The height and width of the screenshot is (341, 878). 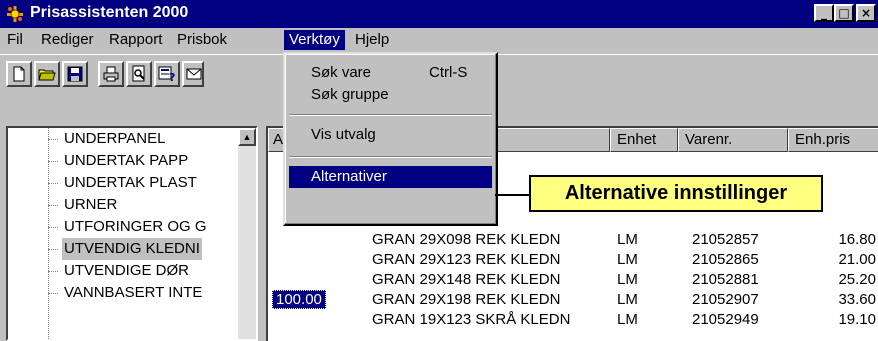 What do you see at coordinates (390, 177) in the screenshot?
I see `menu-item-alternativer: Alternativer` at bounding box center [390, 177].